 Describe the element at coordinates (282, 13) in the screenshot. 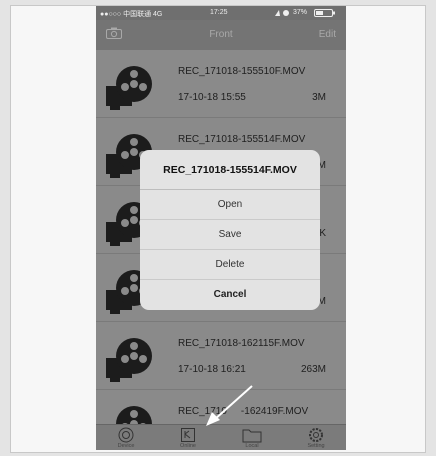

I see `location-alarm-icon` at that location.